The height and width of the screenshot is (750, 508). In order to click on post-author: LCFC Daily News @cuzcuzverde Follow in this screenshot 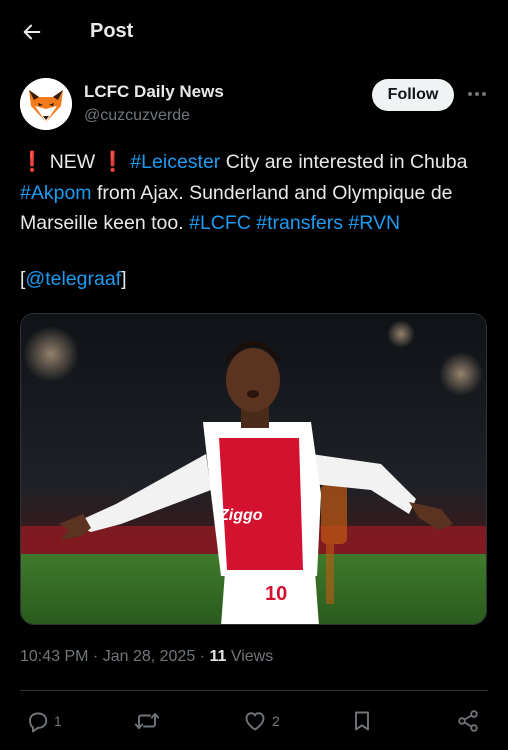, I will do `click(254, 106)`.